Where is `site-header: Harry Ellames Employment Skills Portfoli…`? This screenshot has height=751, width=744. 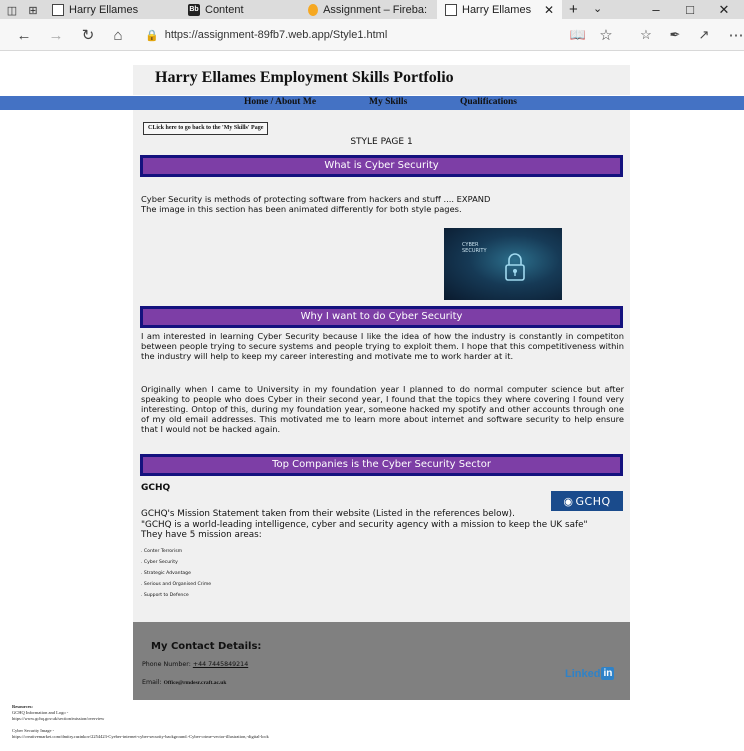 site-header: Harry Ellames Employment Skills Portfoli… is located at coordinates (381, 80).